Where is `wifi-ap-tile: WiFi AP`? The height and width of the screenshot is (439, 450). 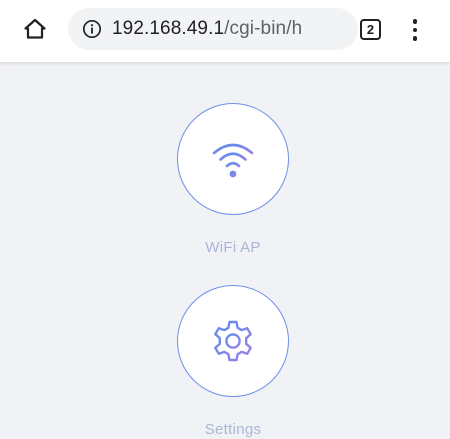
wifi-ap-tile: WiFi AP is located at coordinates (233, 179).